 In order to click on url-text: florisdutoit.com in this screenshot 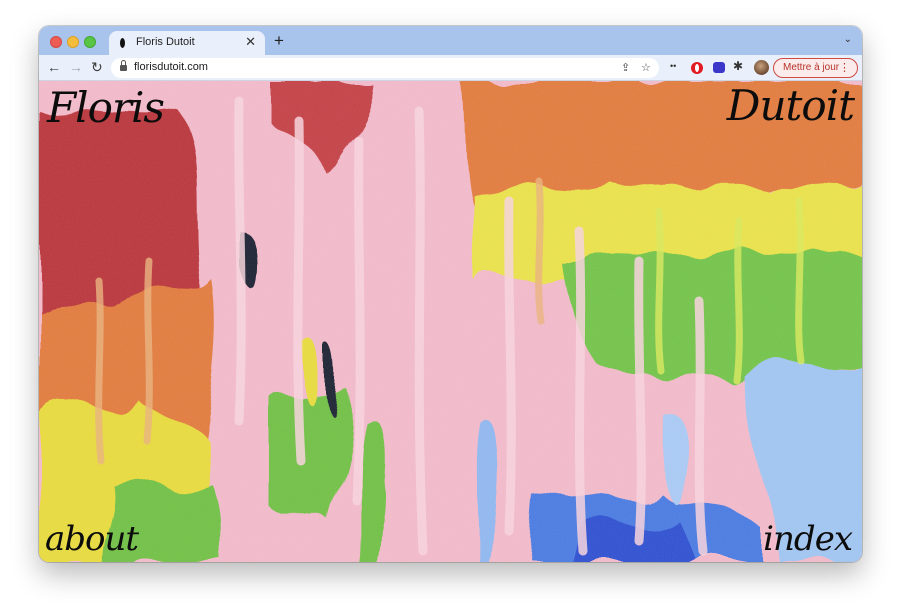, I will do `click(171, 67)`.